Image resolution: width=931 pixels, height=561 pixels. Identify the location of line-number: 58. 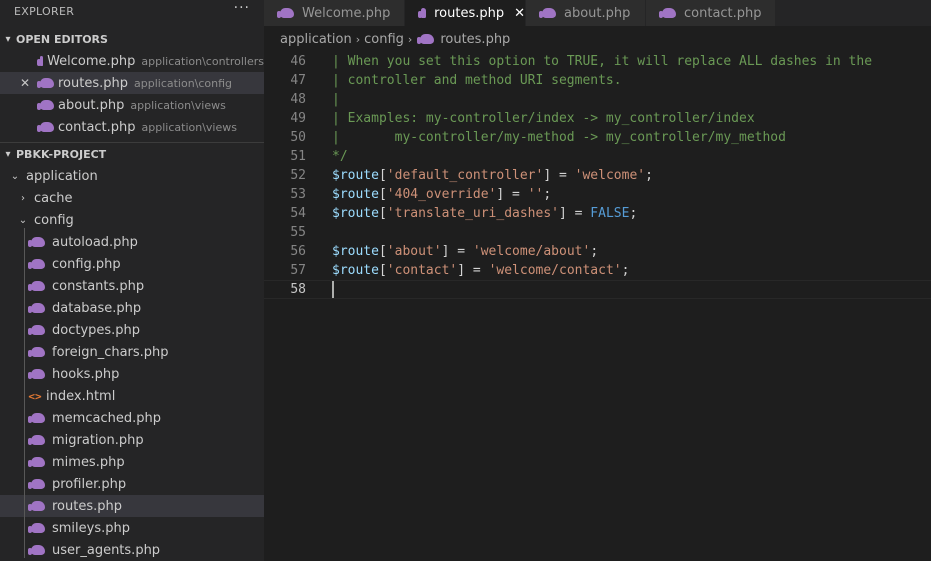
(298, 289).